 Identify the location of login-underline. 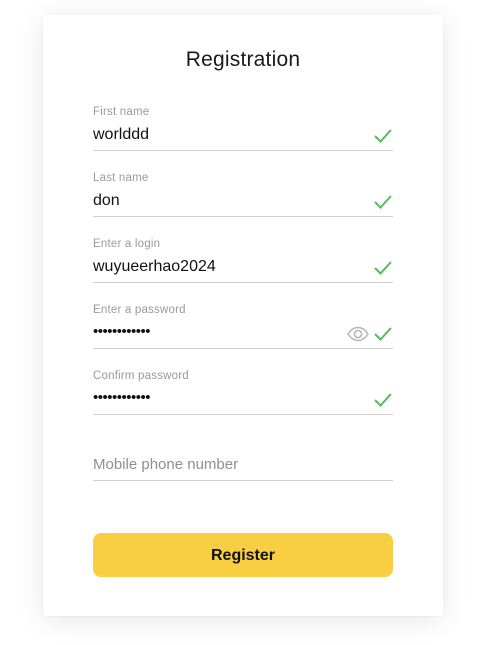
(243, 282).